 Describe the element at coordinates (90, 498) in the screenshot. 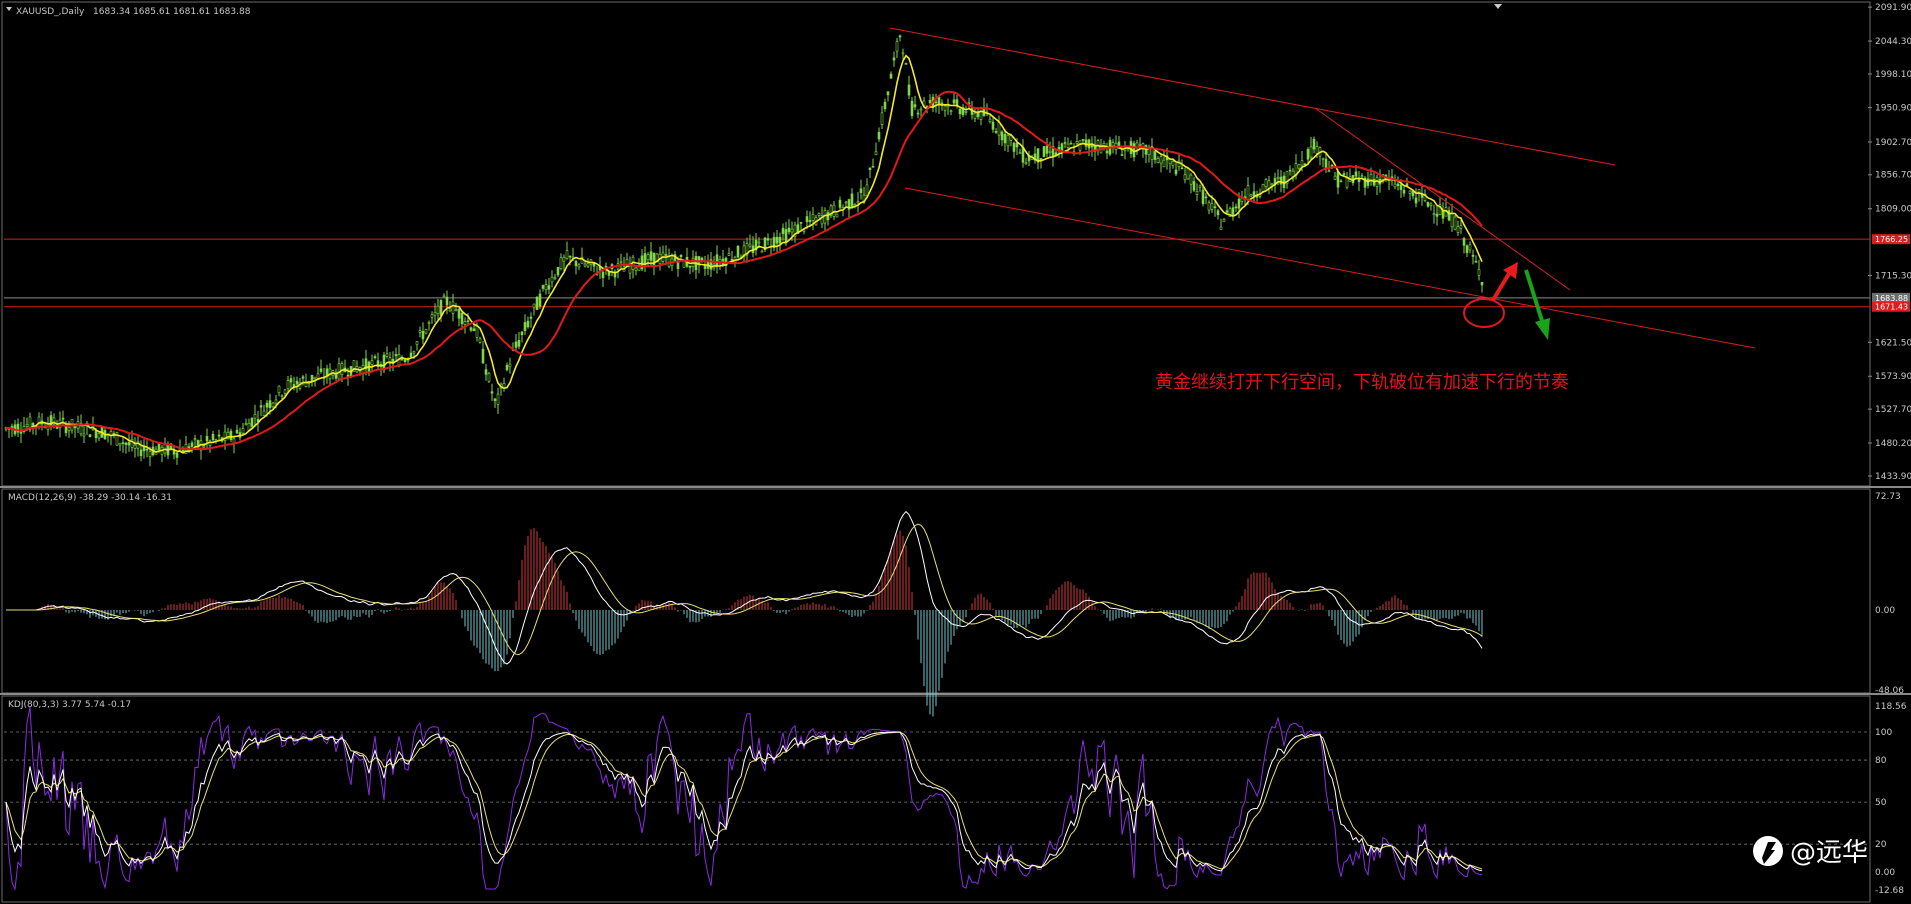

I see `macd-panel-title: MACD(12,26,9) -38.29 -30.14 -16.31` at that location.